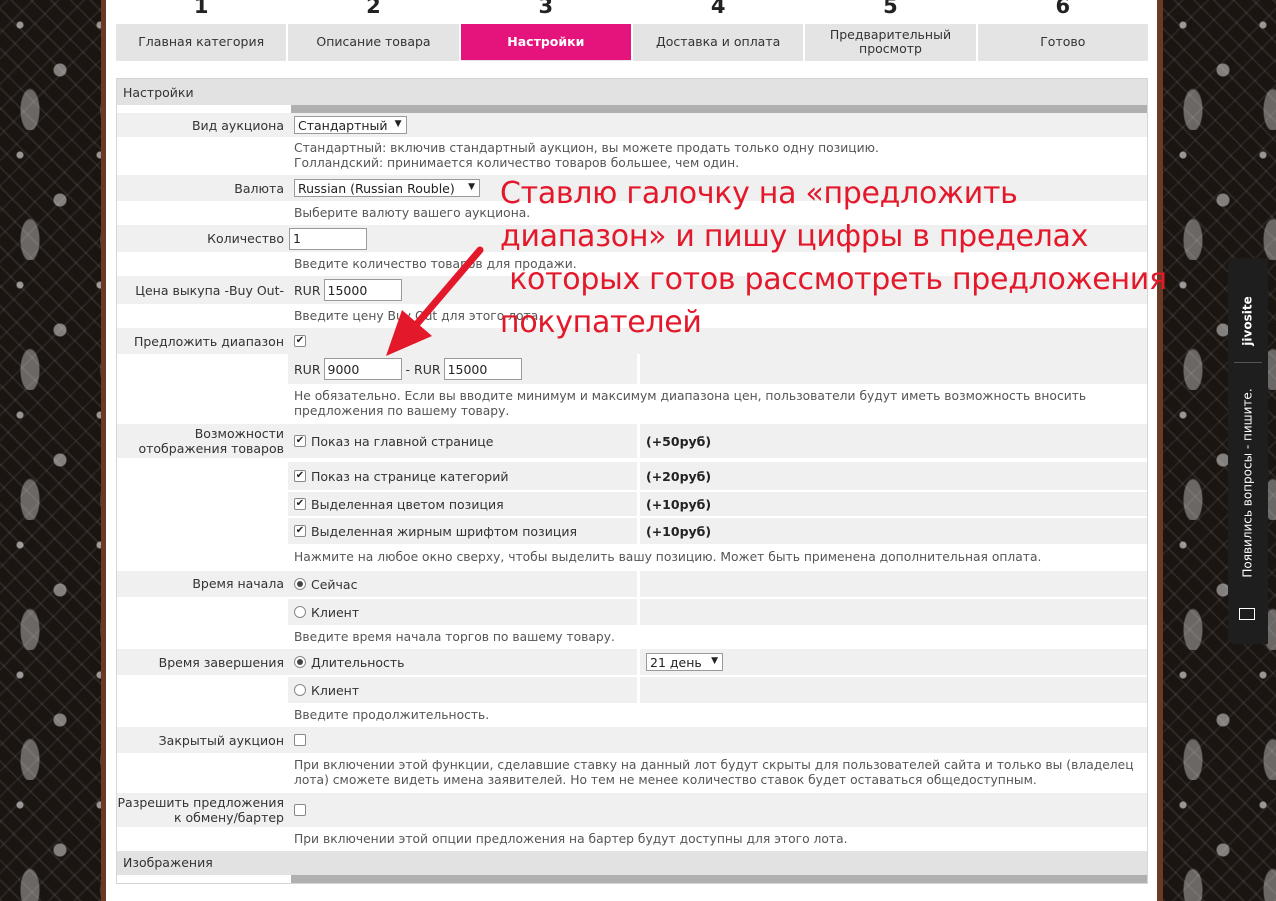  I want to click on range-max-currency: RUR, so click(427, 369).